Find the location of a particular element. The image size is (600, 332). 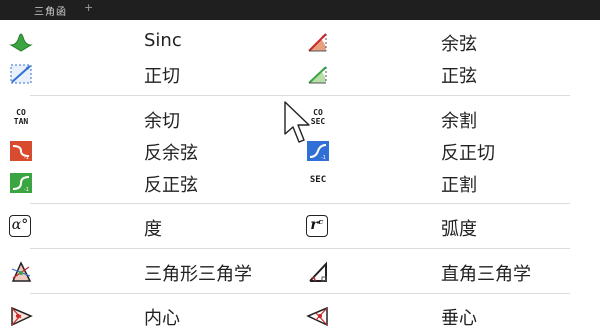

tangent-label: 正切 is located at coordinates (162, 76).